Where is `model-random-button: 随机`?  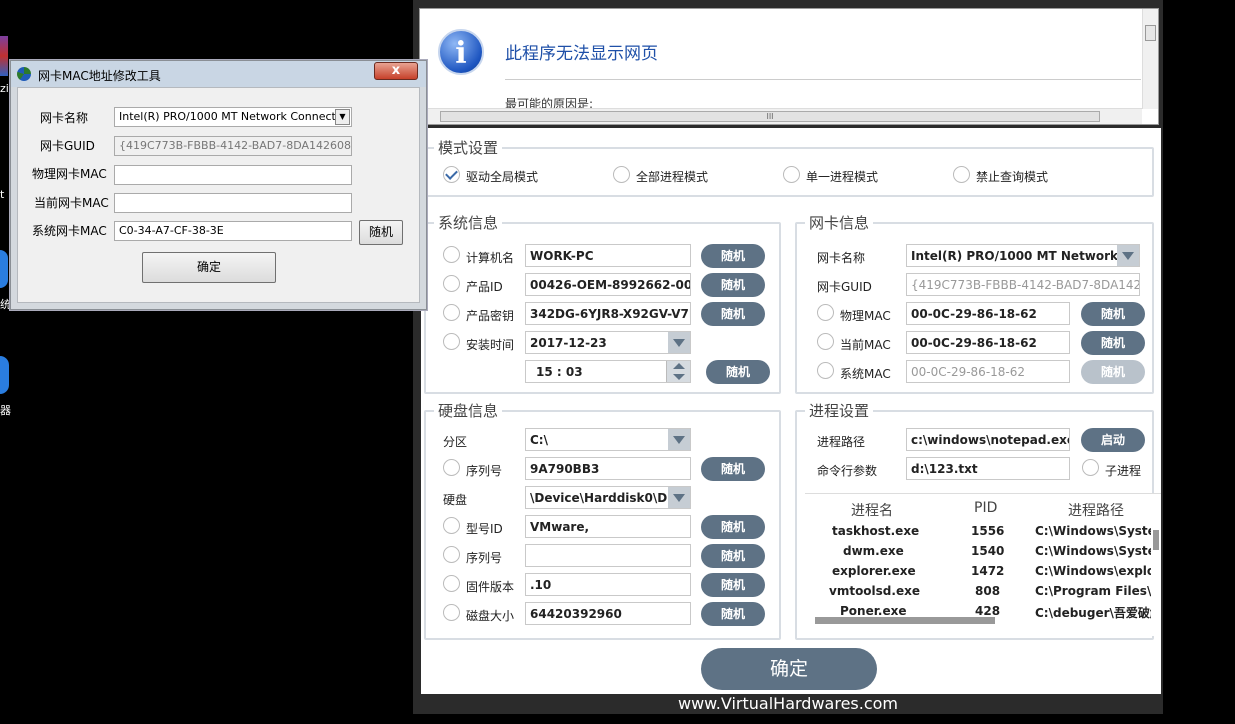
model-random-button: 随机 is located at coordinates (733, 527).